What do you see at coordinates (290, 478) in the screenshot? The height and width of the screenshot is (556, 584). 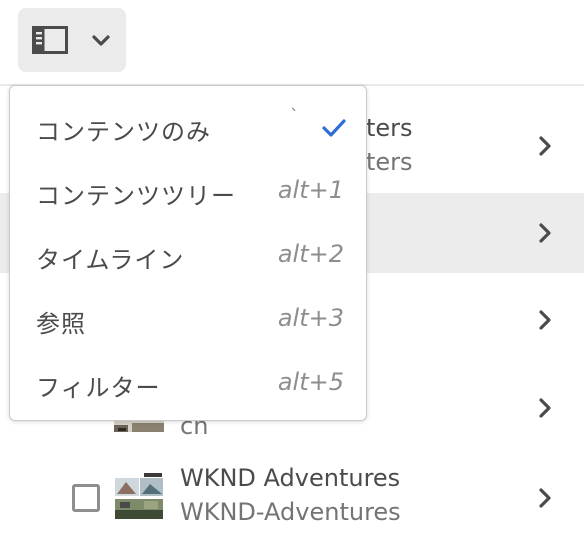 I see `row-title: WKND Adventures` at bounding box center [290, 478].